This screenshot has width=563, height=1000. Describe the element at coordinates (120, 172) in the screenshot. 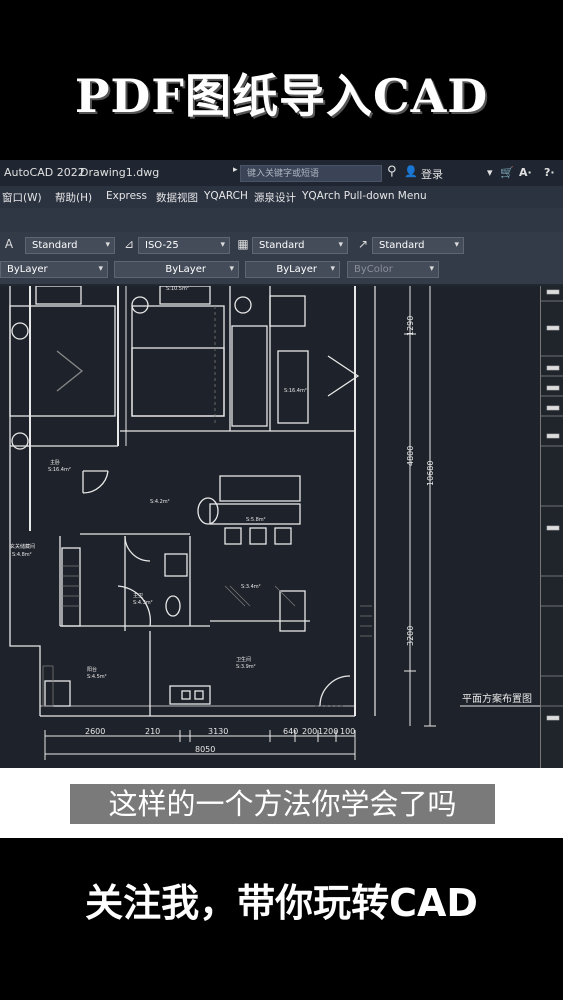

I see `file-name: Drawing1.dwg` at that location.